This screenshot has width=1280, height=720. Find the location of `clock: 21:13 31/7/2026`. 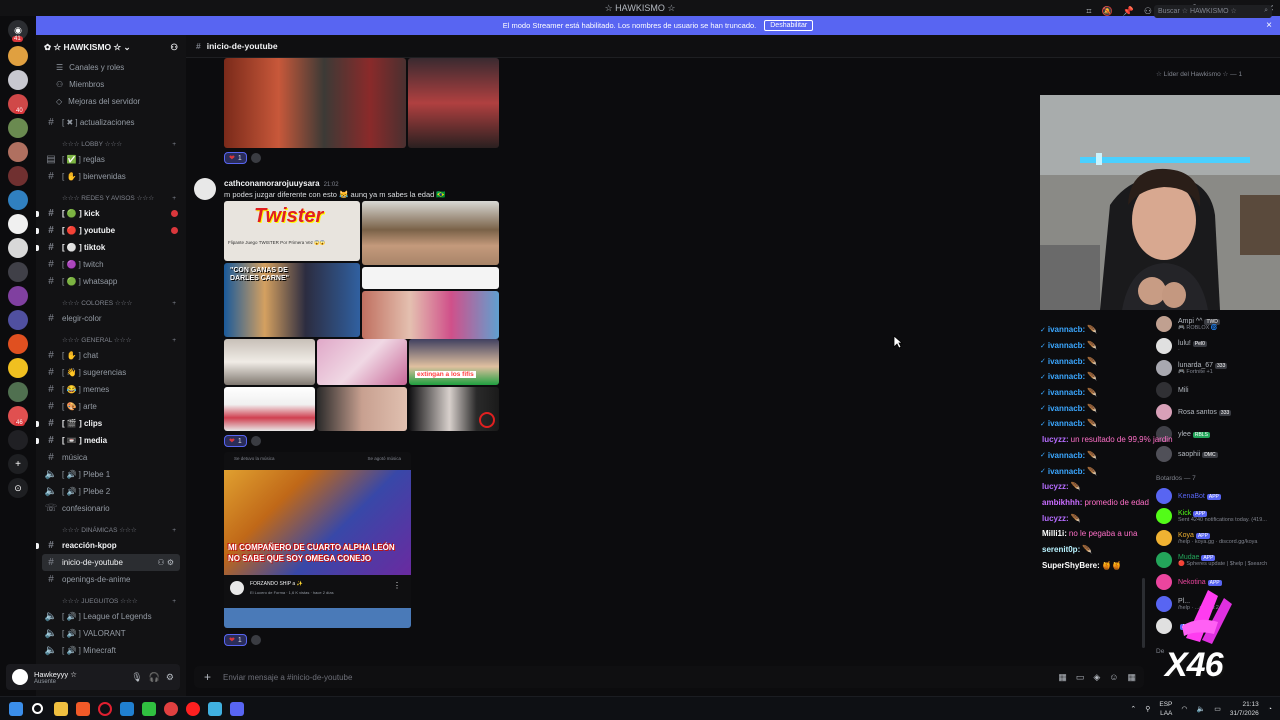

clock: 21:13 31/7/2026 is located at coordinates (1244, 709).